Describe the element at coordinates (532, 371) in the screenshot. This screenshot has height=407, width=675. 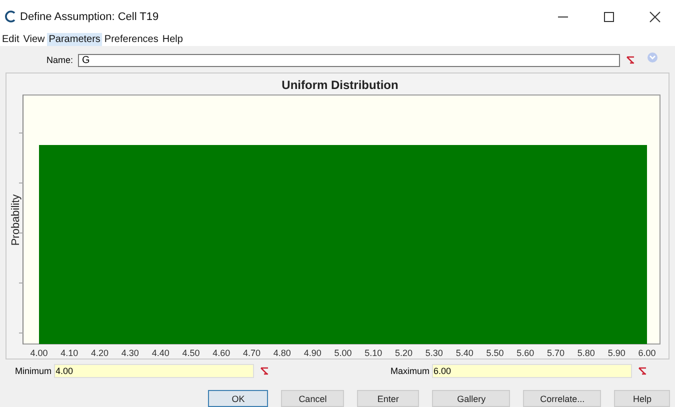
I see `parameter-field: 6.00` at that location.